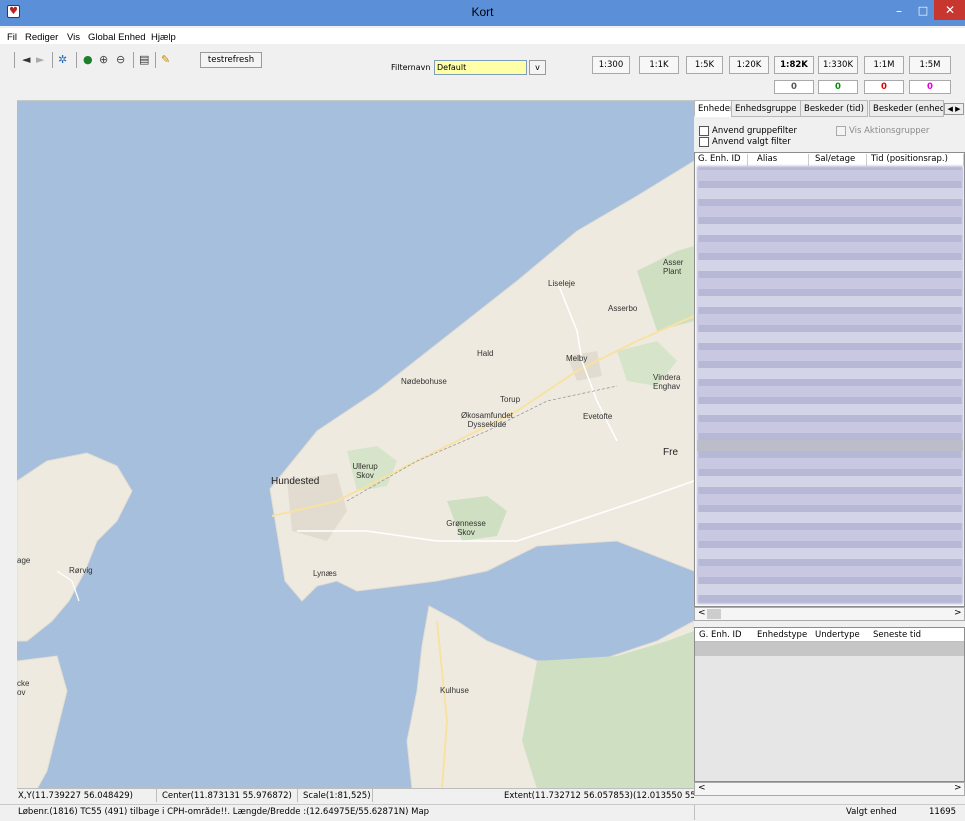 This screenshot has width=965, height=821. What do you see at coordinates (704, 65) in the screenshot?
I see `scale-button-1-5k: 1:5K` at bounding box center [704, 65].